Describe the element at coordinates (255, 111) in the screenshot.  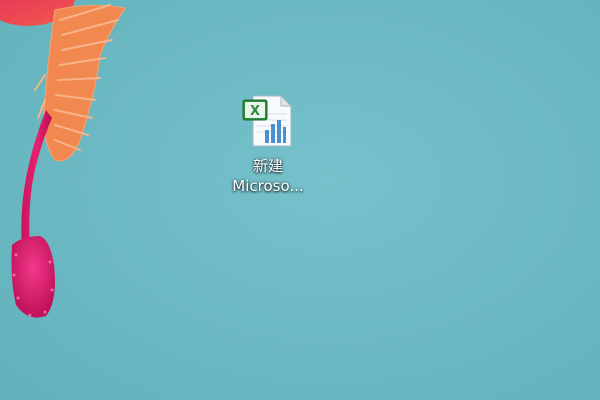
I see `svg-text: X` at that location.